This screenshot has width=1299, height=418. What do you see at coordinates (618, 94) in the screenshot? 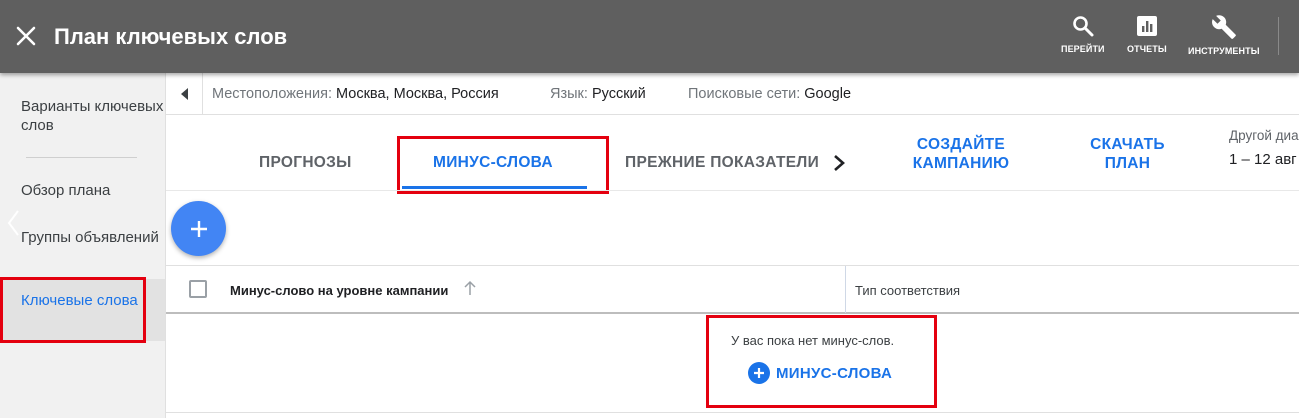
I see `filter-language-value: Русский` at bounding box center [618, 94].